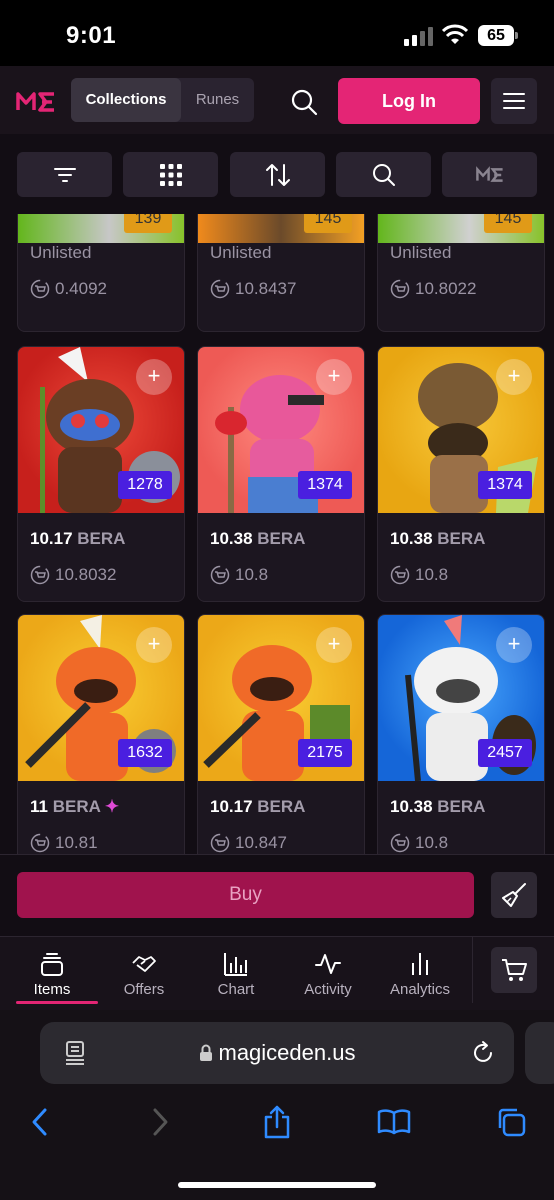 The width and height of the screenshot is (554, 1200). What do you see at coordinates (281, 698) in the screenshot?
I see `nft-image: + 2175` at bounding box center [281, 698].